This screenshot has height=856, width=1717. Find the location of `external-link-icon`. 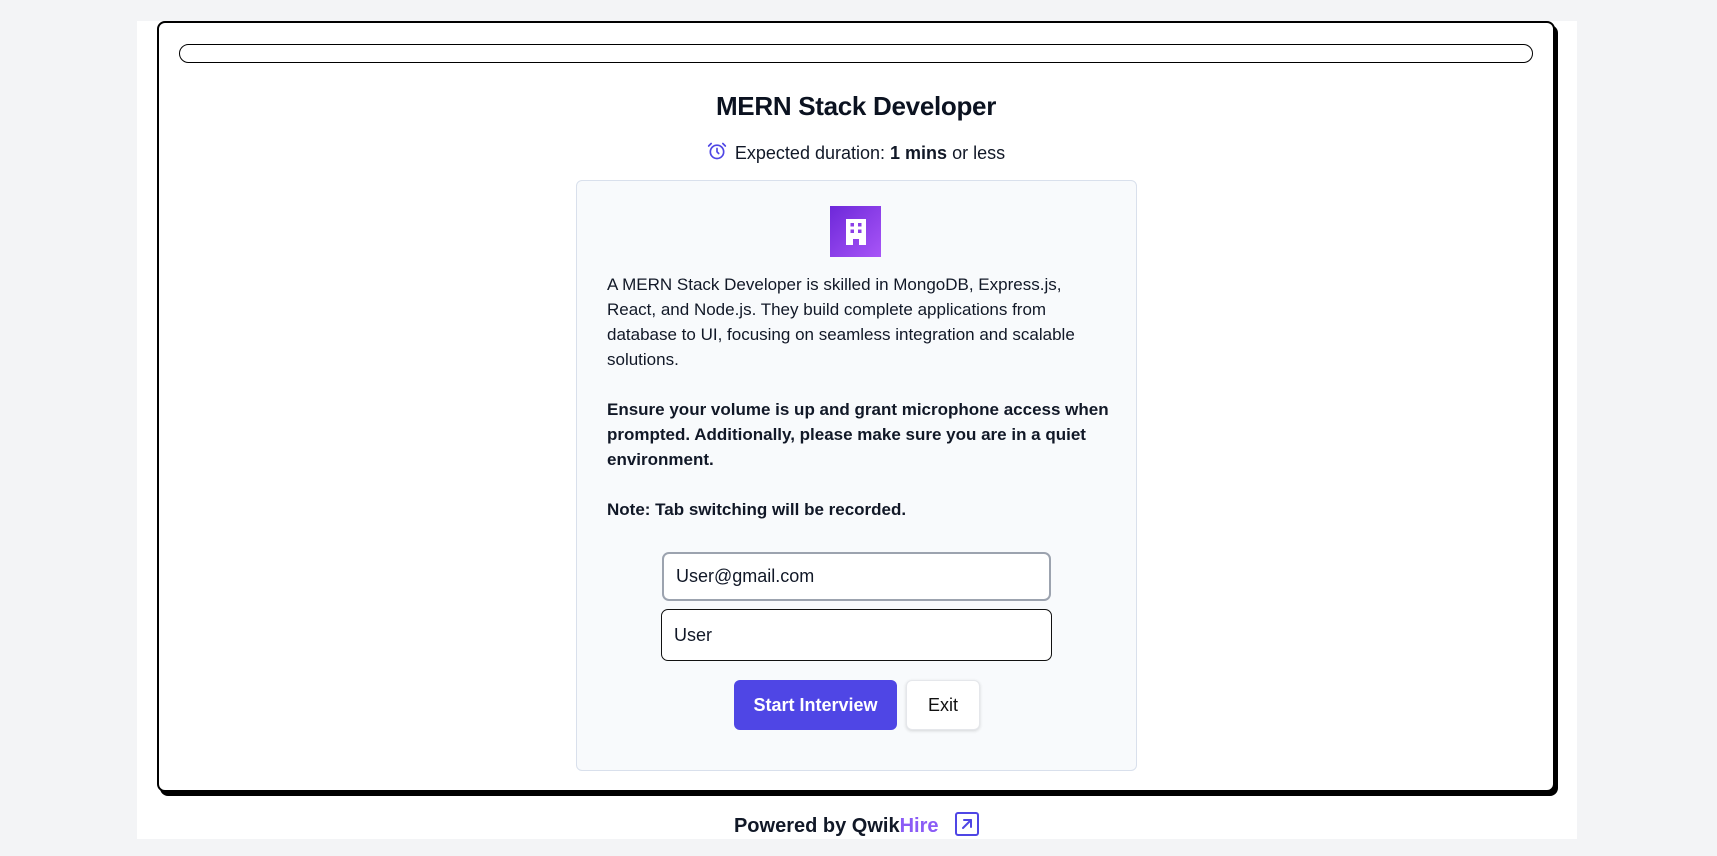

external-link-icon is located at coordinates (967, 827).